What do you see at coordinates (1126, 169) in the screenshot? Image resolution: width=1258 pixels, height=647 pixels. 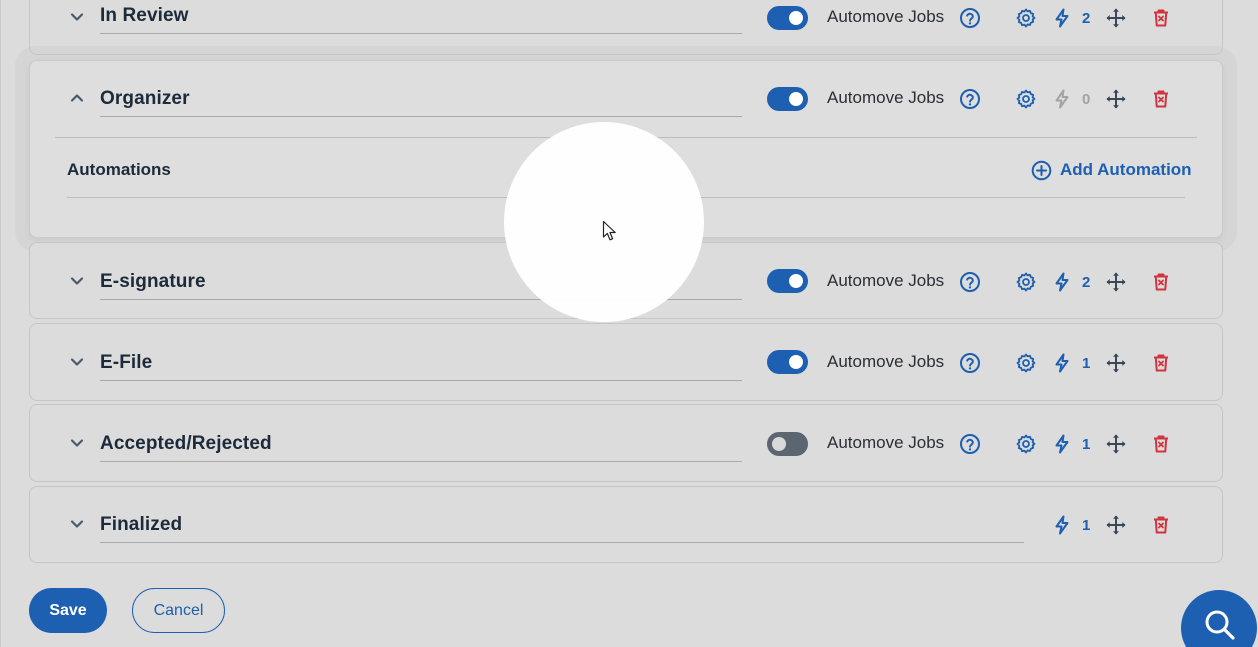 I see `add-automation-label: Add Automation` at bounding box center [1126, 169].